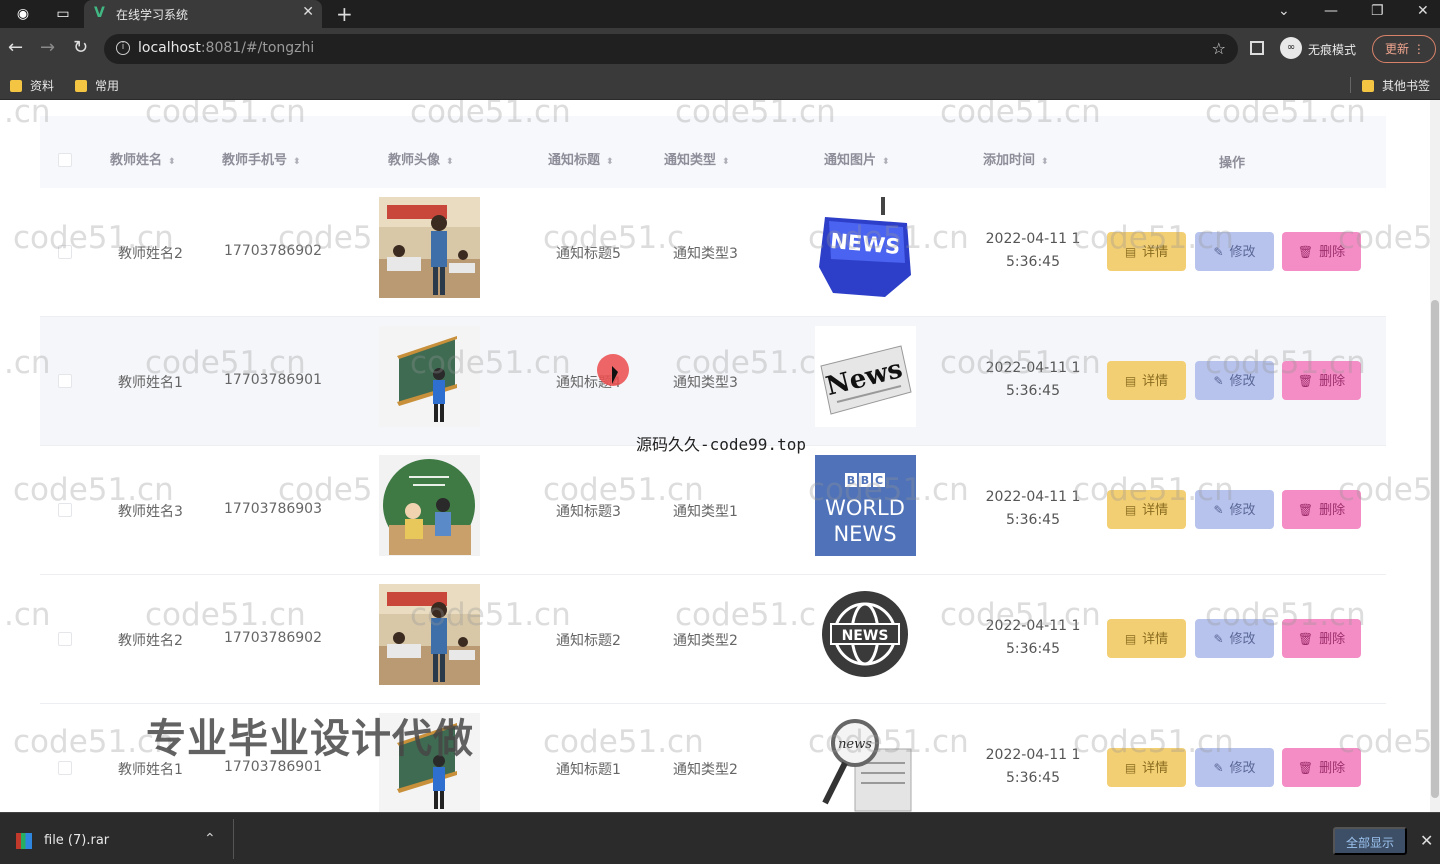  What do you see at coordinates (63, 14) in the screenshot?
I see `tab-search-icon: ▭` at bounding box center [63, 14].